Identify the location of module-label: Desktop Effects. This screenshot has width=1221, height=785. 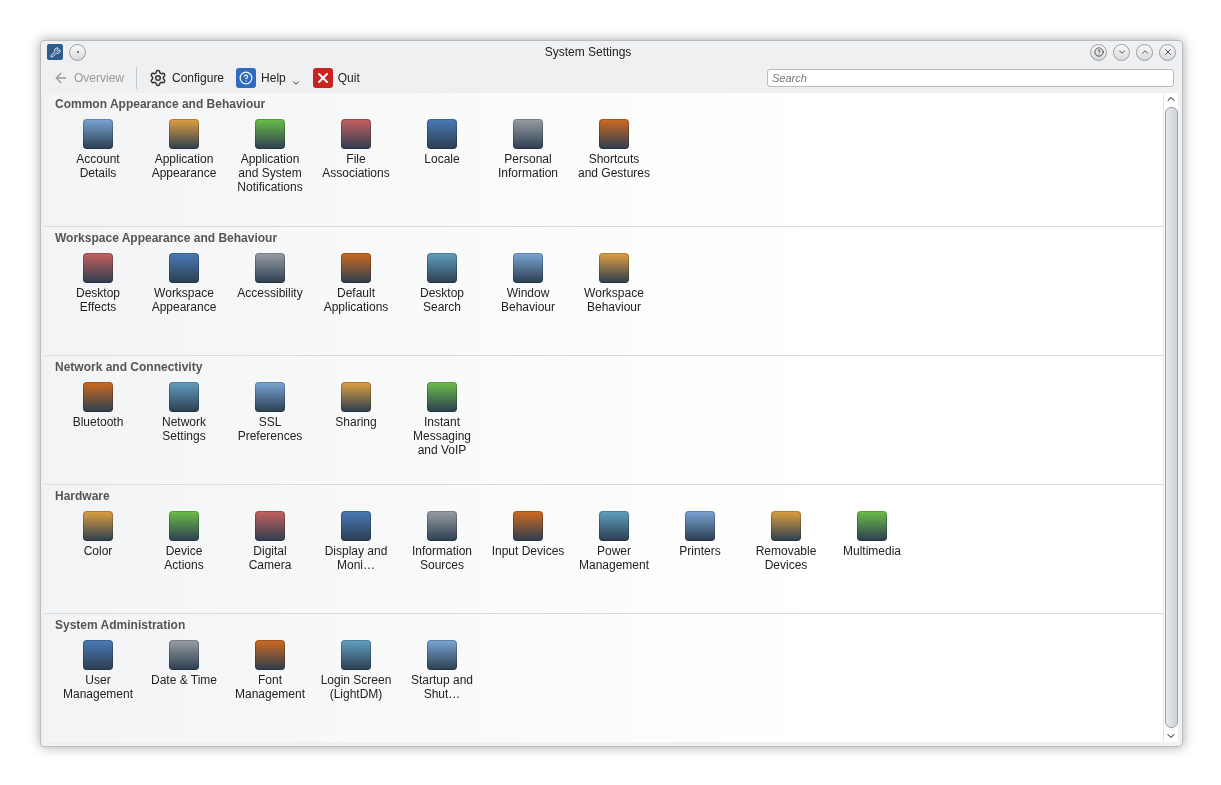
(98, 299).